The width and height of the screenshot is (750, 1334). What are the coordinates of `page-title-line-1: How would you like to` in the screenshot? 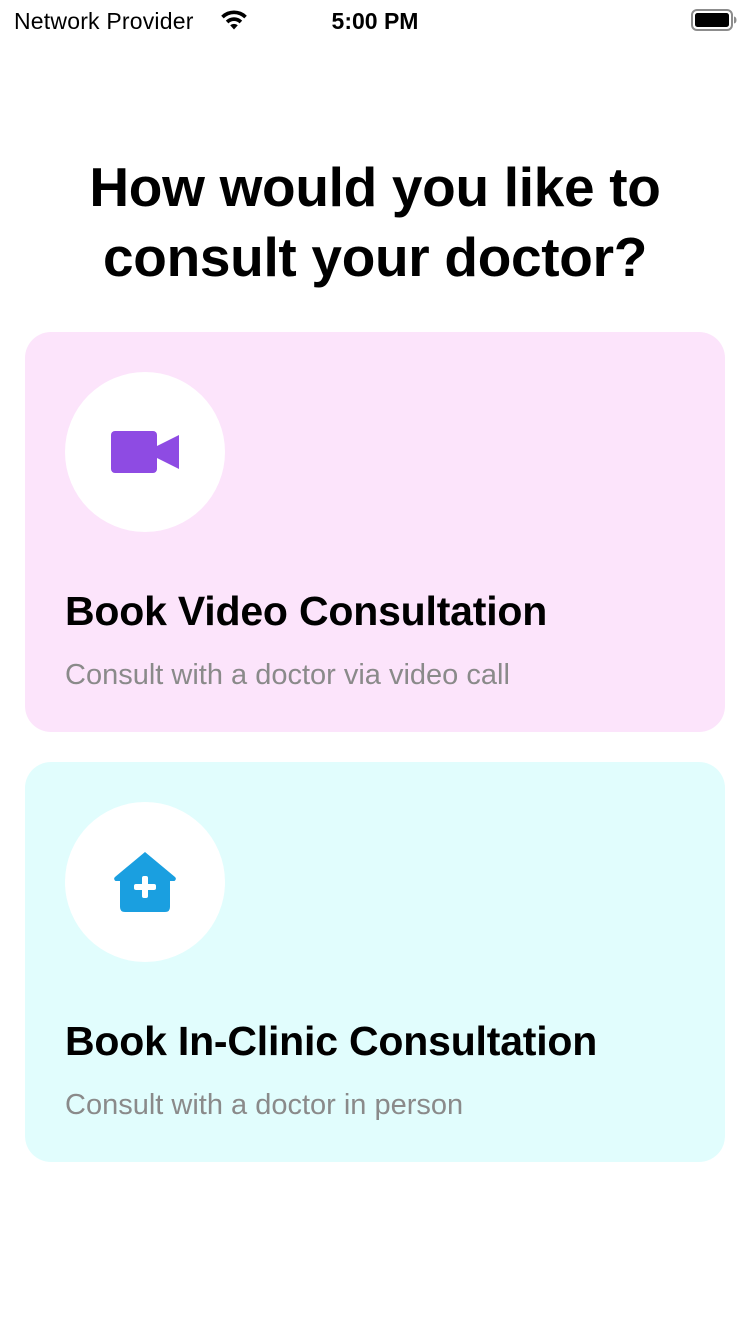 It's located at (375, 187).